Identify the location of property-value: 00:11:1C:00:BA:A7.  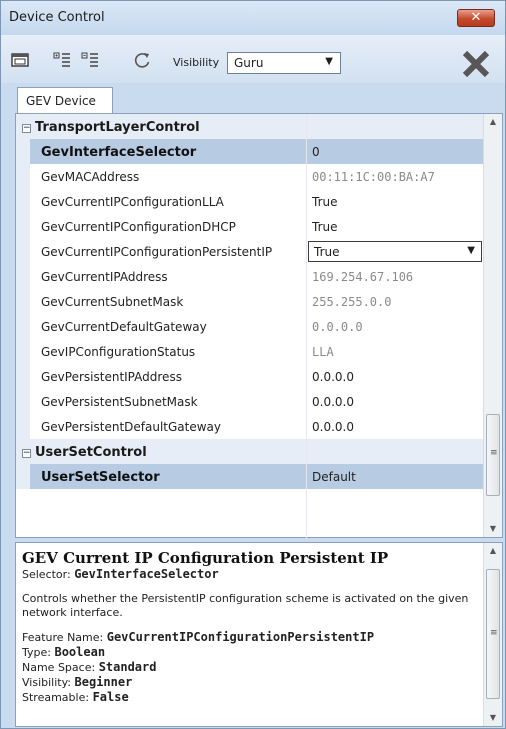
(373, 177).